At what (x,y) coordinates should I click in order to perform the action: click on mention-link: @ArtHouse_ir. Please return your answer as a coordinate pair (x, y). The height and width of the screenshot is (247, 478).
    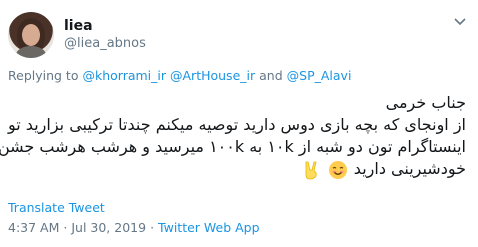
    Looking at the image, I should click on (212, 75).